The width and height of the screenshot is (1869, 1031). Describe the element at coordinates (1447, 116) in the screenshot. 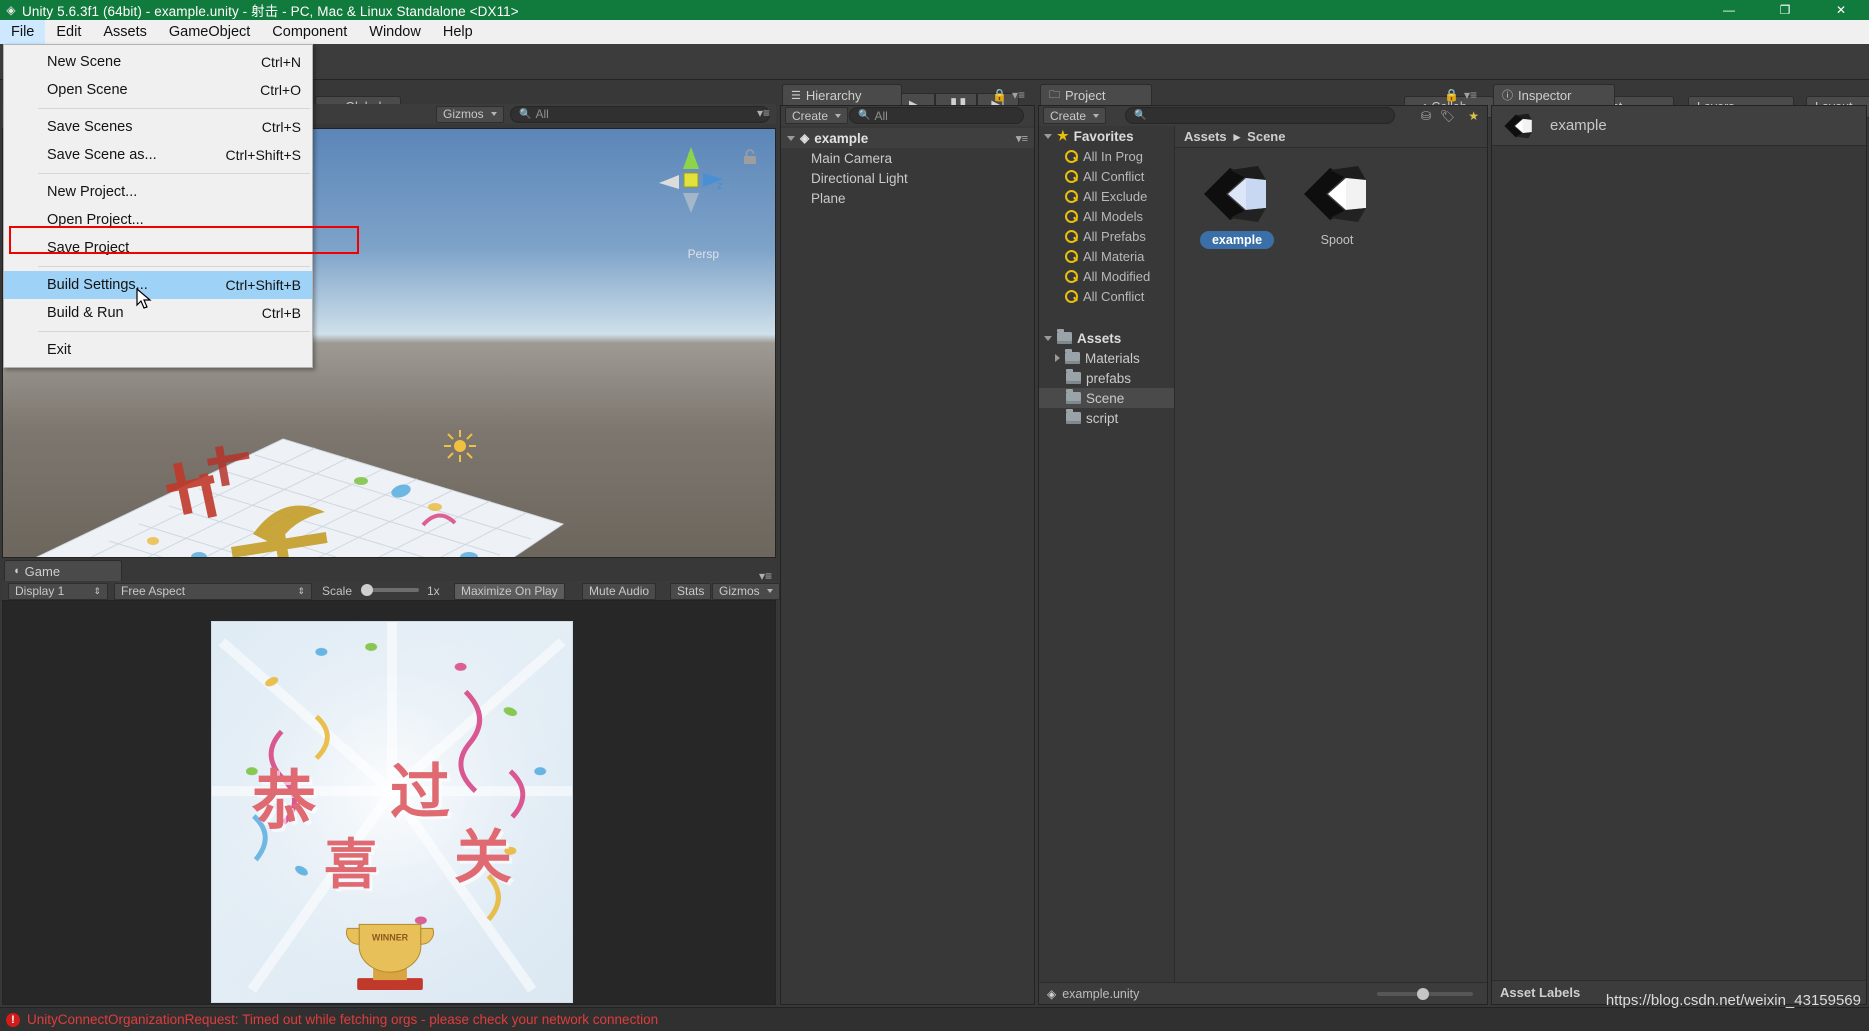

I see `project-label-icon: 🏷` at that location.